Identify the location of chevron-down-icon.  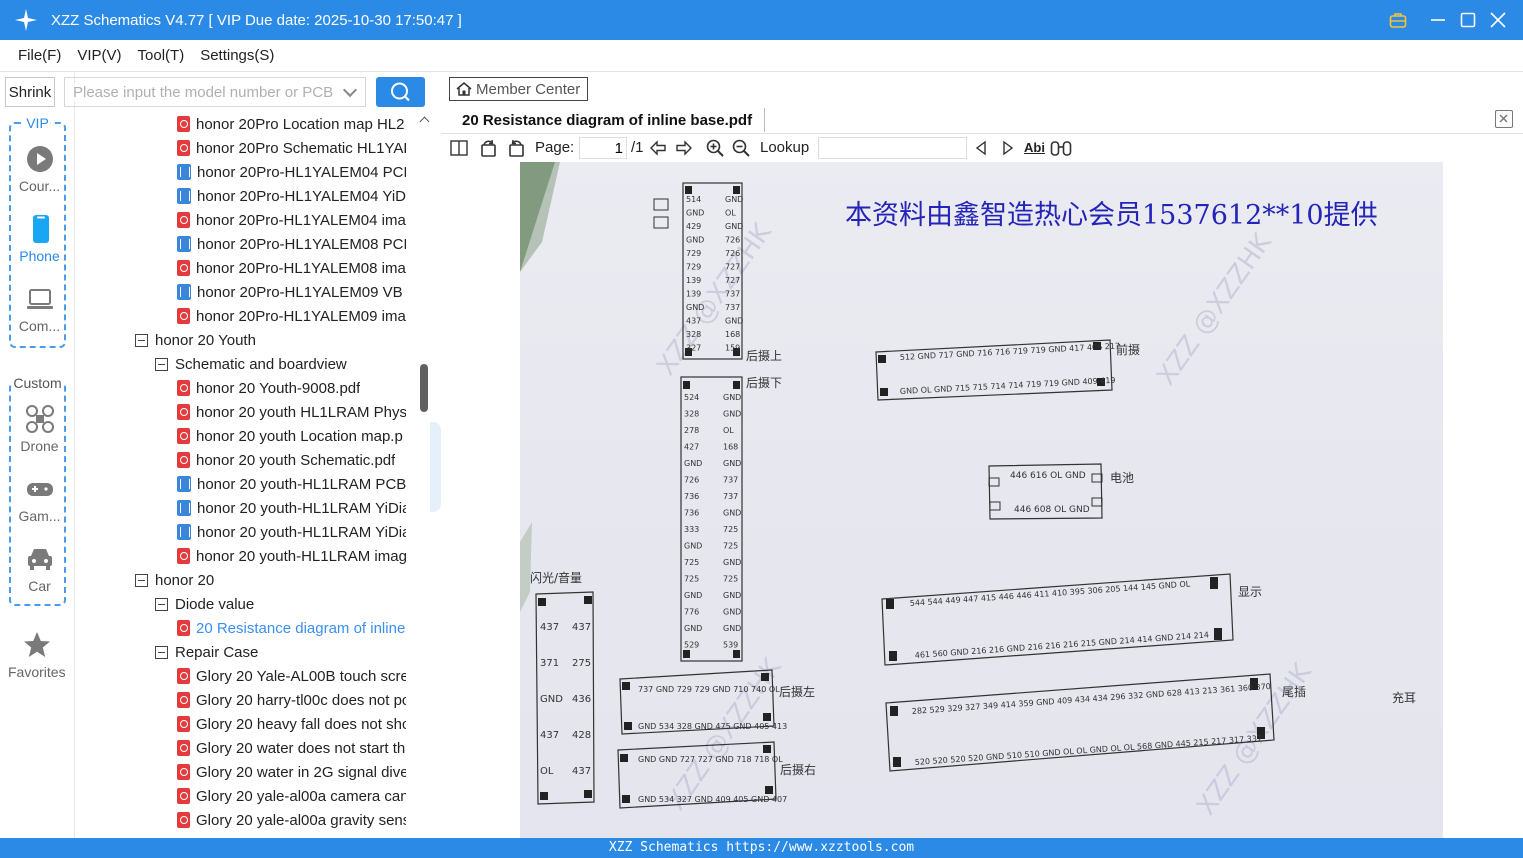
(350, 90).